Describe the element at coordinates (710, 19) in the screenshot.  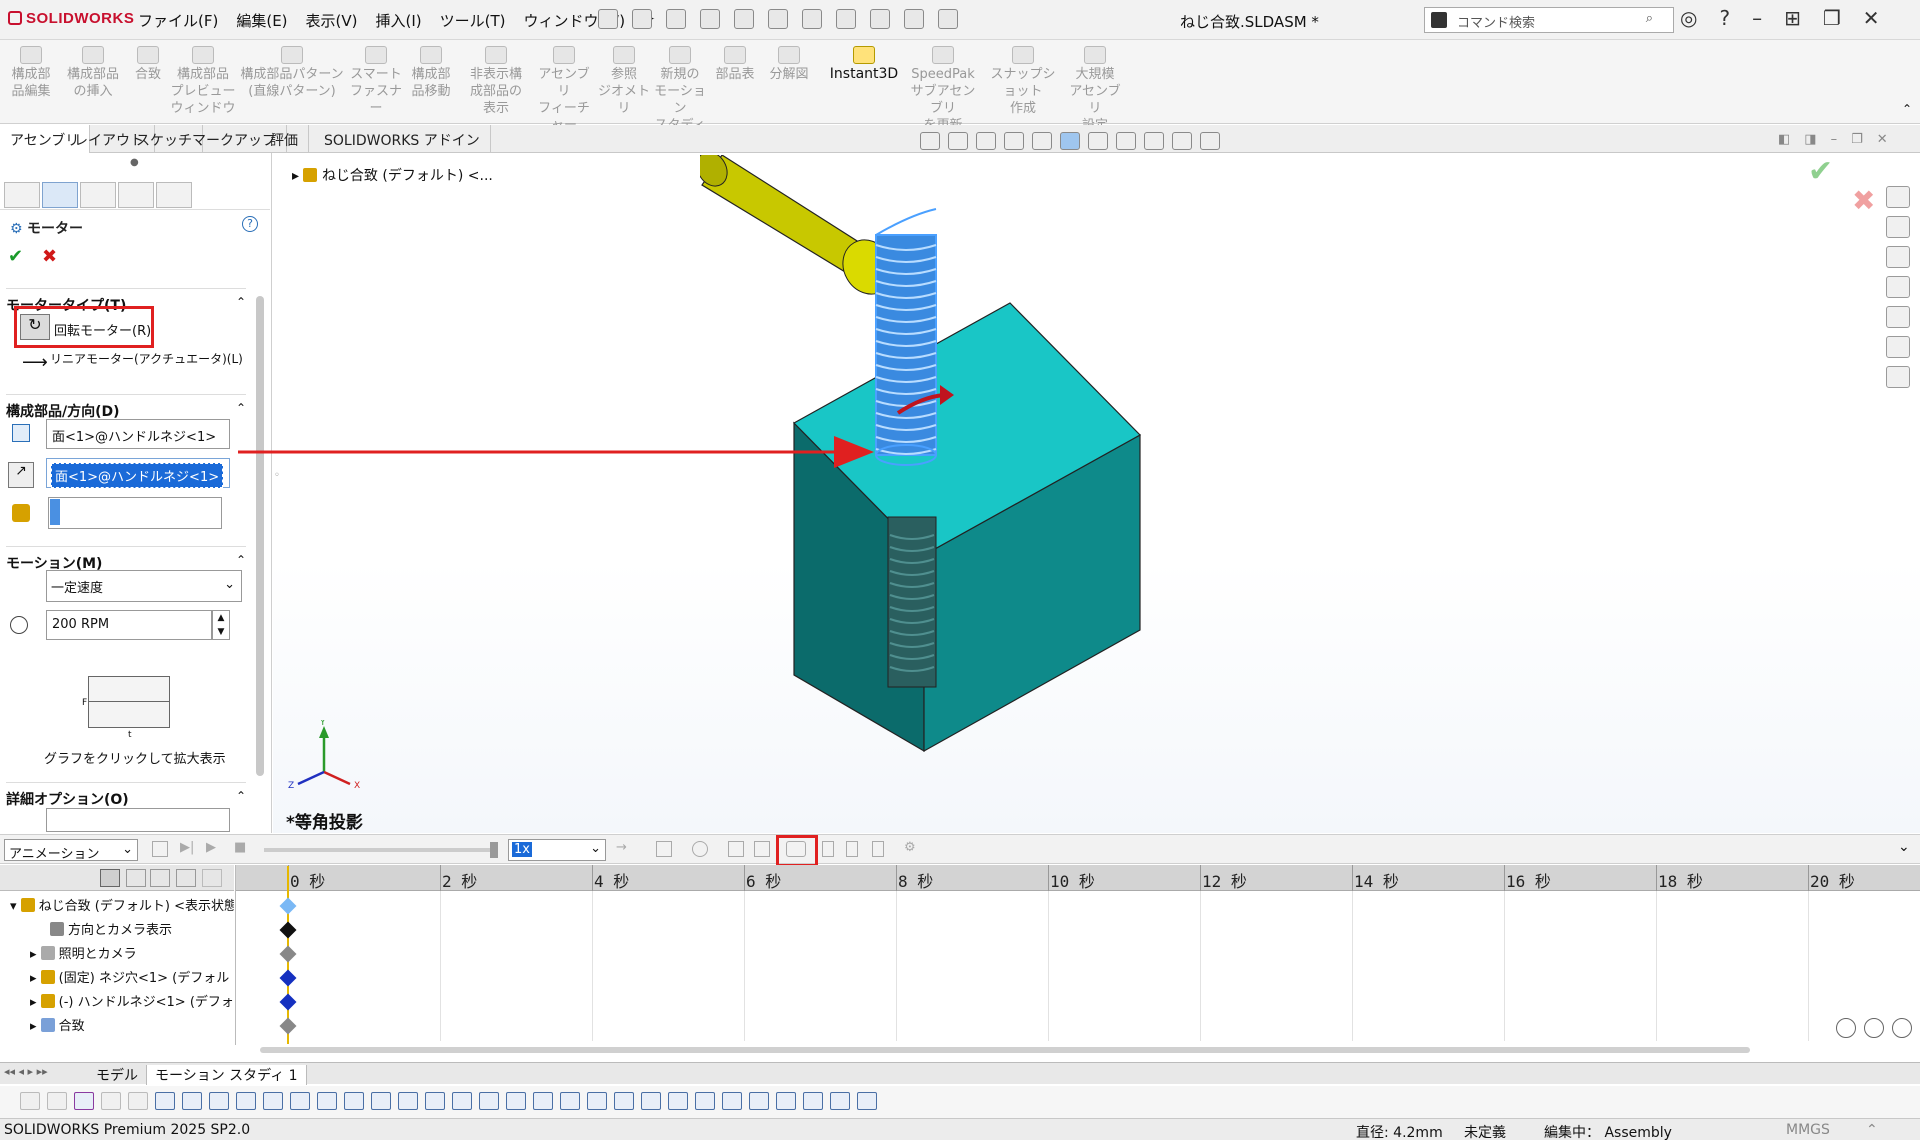
I see `save-icon` at that location.